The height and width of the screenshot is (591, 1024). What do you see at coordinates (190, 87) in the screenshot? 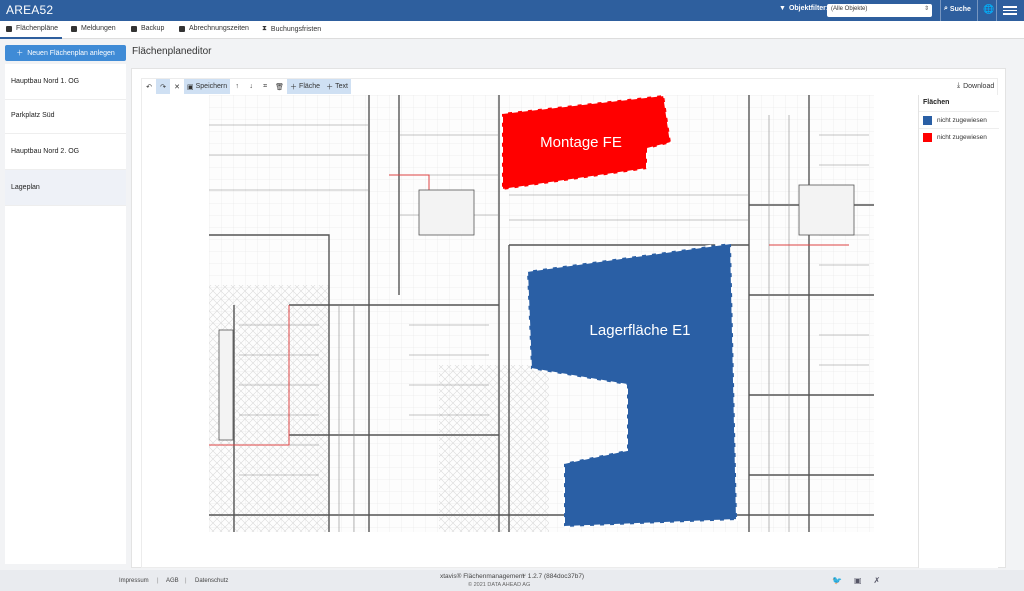
I see `save-icon: ▣` at bounding box center [190, 87].